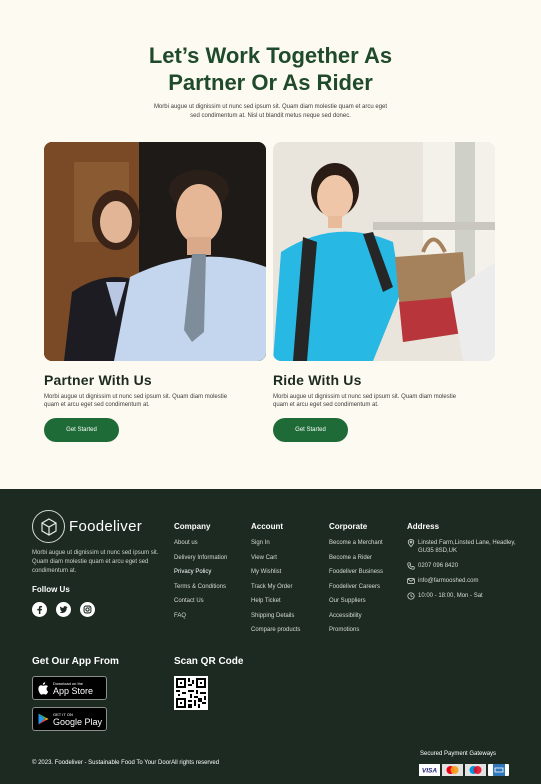  I want to click on clock-icon, so click(411, 596).